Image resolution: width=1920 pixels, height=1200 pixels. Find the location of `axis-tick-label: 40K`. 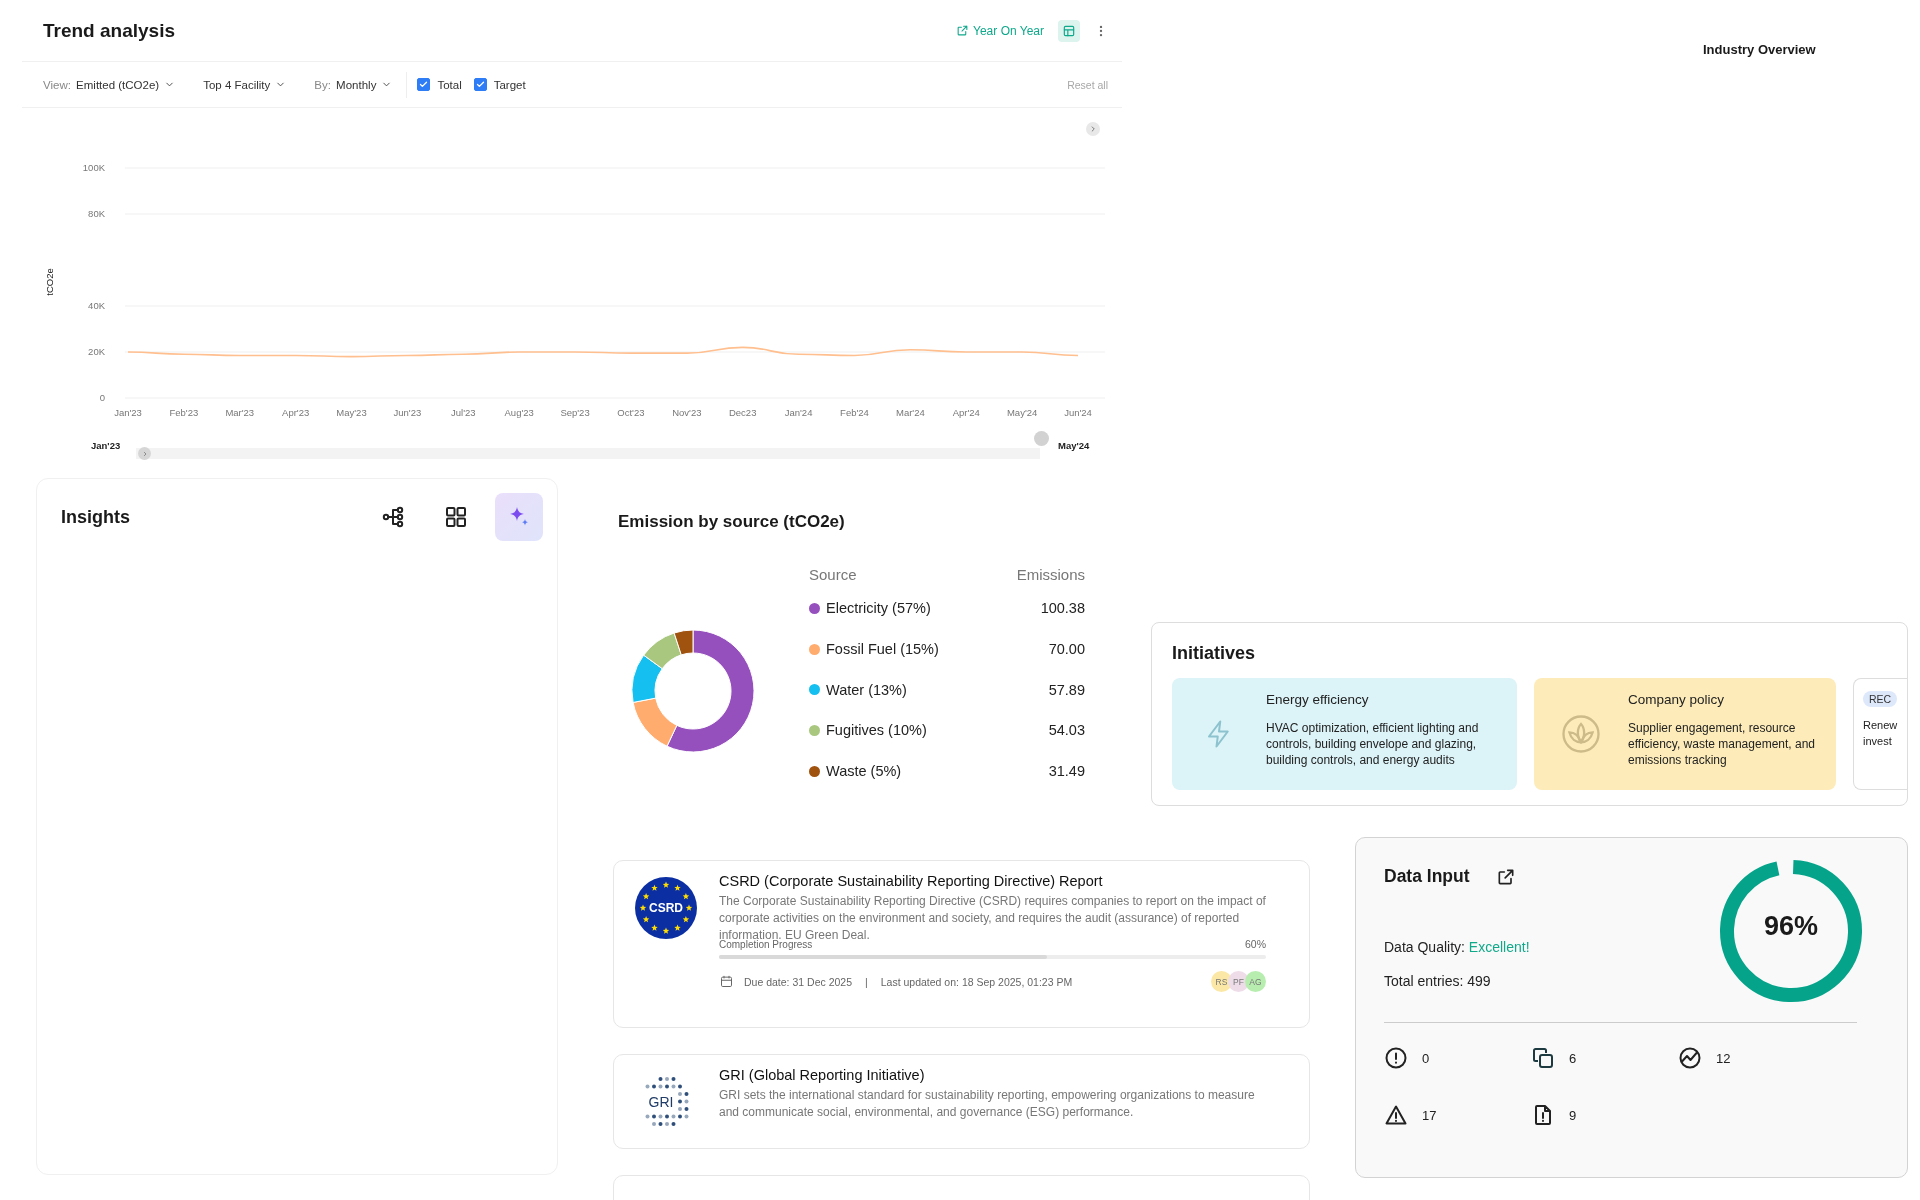

axis-tick-label: 40K is located at coordinates (96, 305).